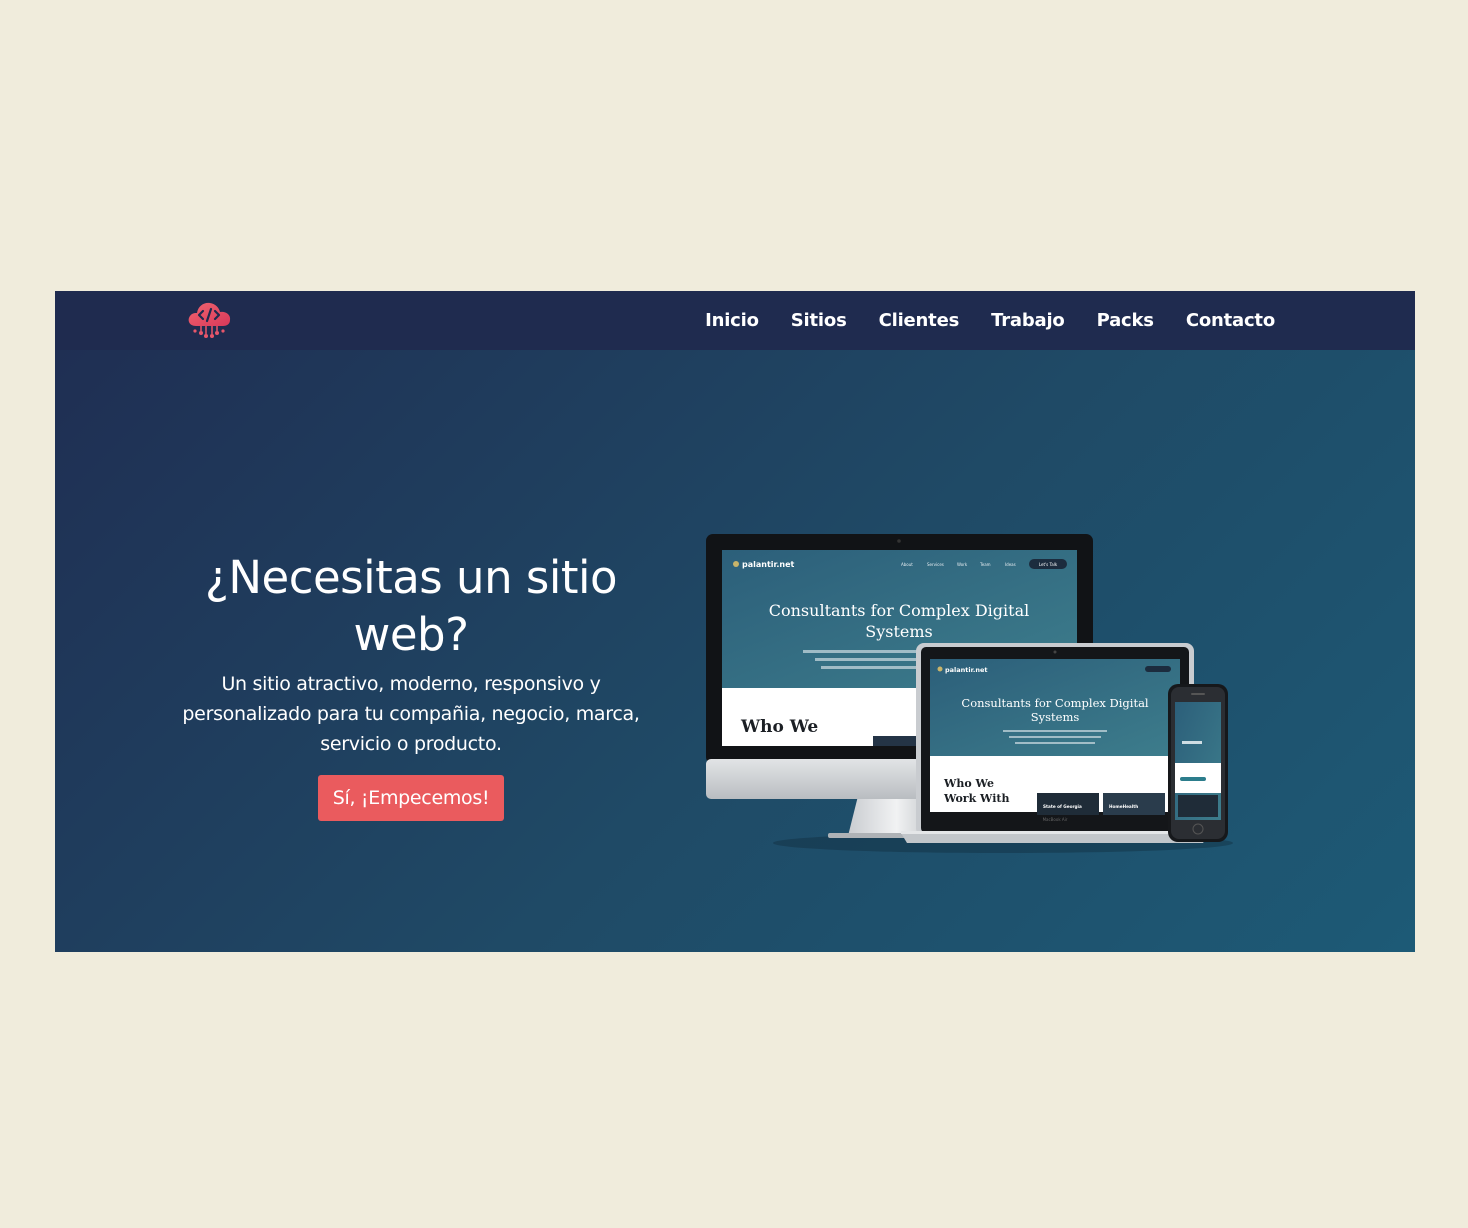 This screenshot has width=1468, height=1228. Describe the element at coordinates (1010, 564) in the screenshot. I see `svg-text: Ideas` at that location.